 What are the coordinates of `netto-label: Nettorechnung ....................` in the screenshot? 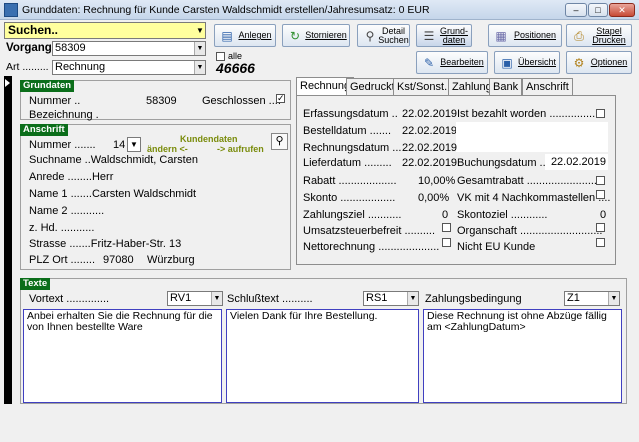 It's located at (371, 247).